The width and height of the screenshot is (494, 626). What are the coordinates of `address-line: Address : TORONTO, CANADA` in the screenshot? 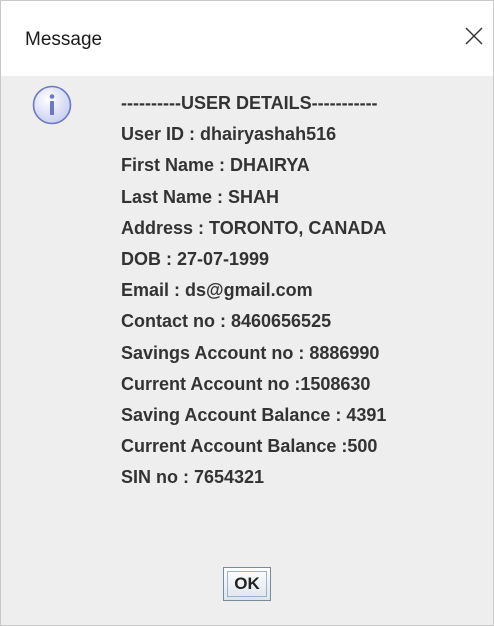 It's located at (254, 227).